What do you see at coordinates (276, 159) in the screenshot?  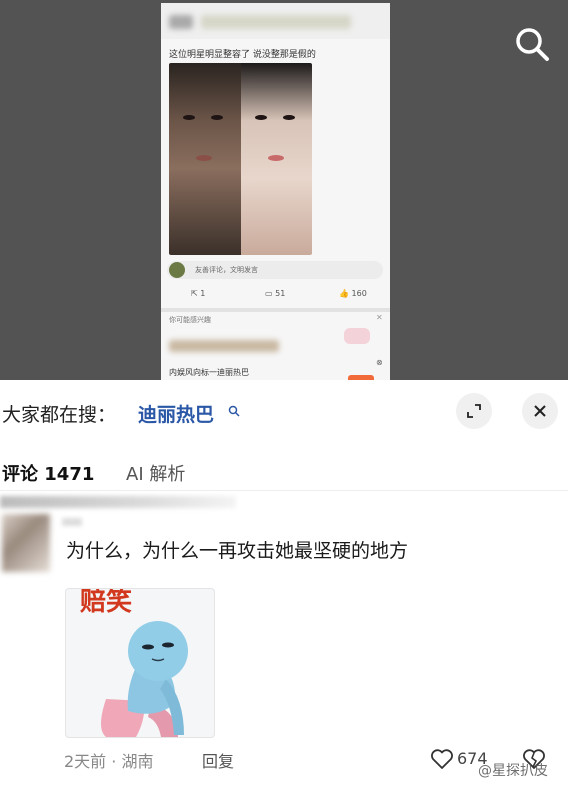 I see `face-photo-right` at bounding box center [276, 159].